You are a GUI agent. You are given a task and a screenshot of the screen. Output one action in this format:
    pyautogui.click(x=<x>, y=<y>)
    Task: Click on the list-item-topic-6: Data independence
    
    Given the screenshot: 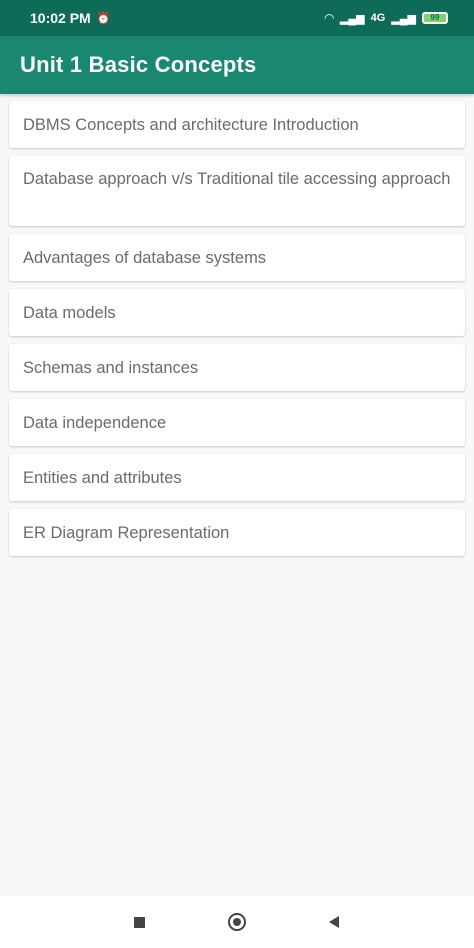 What is the action you would take?
    pyautogui.click(x=237, y=422)
    